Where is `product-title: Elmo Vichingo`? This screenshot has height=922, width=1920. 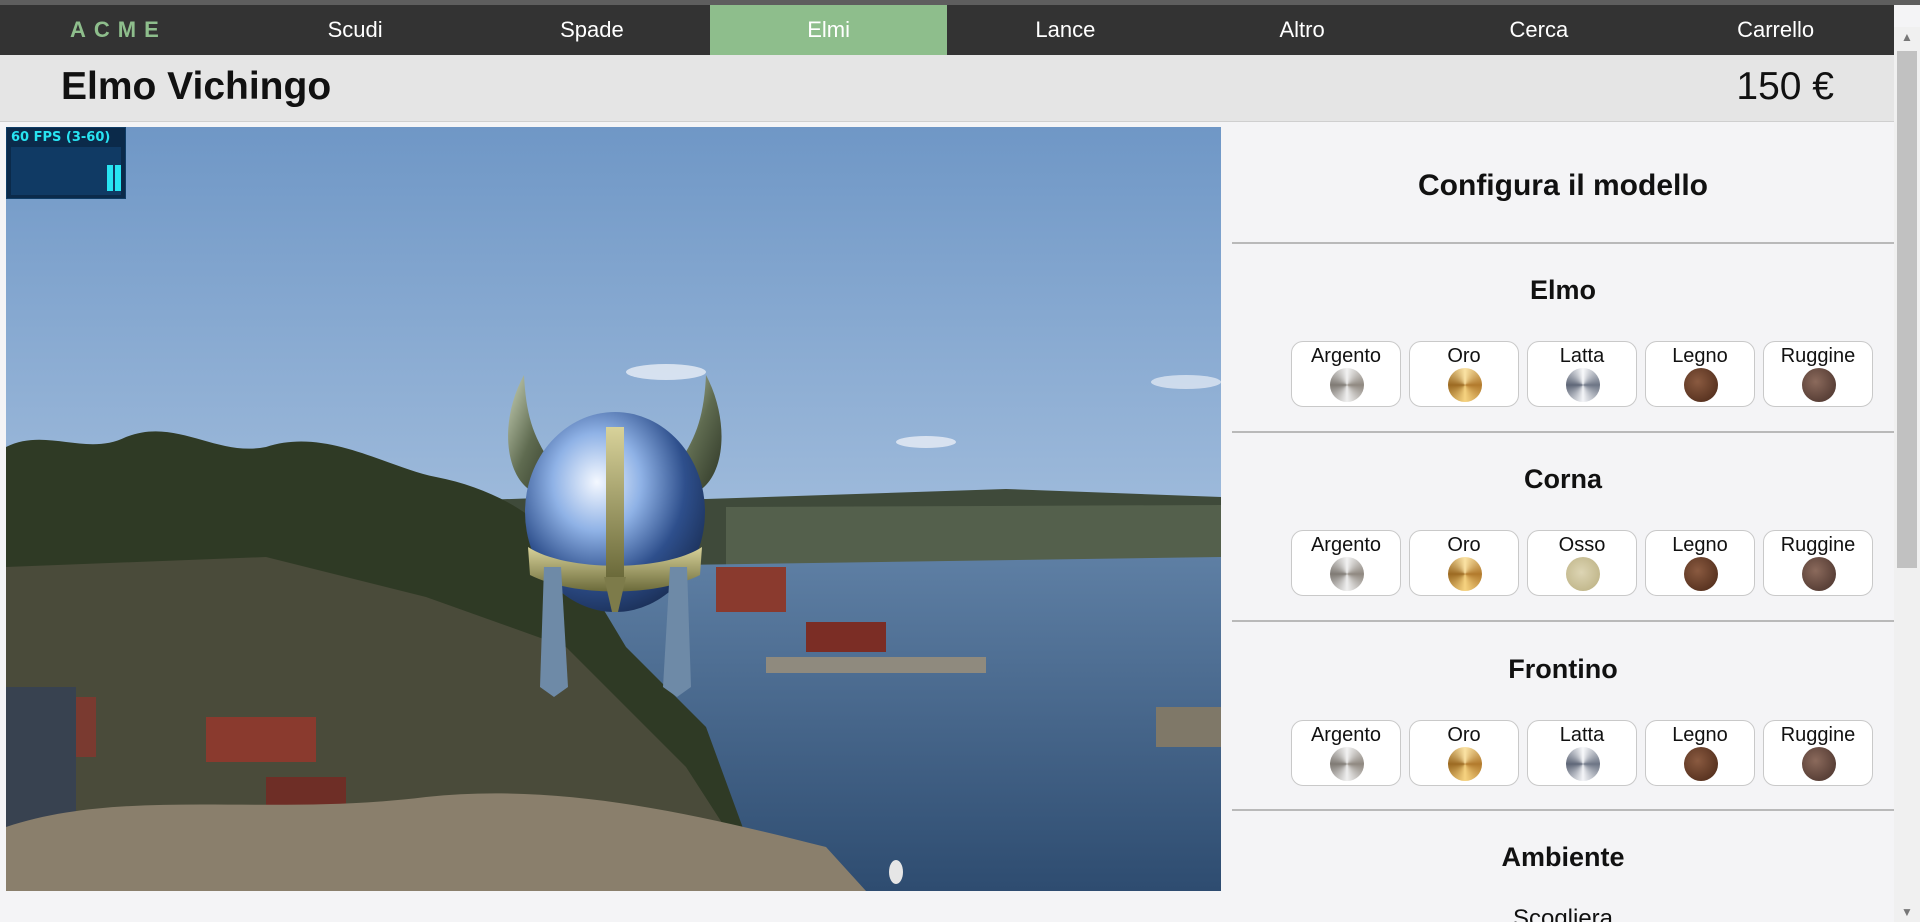
product-title: Elmo Vichingo is located at coordinates (196, 86).